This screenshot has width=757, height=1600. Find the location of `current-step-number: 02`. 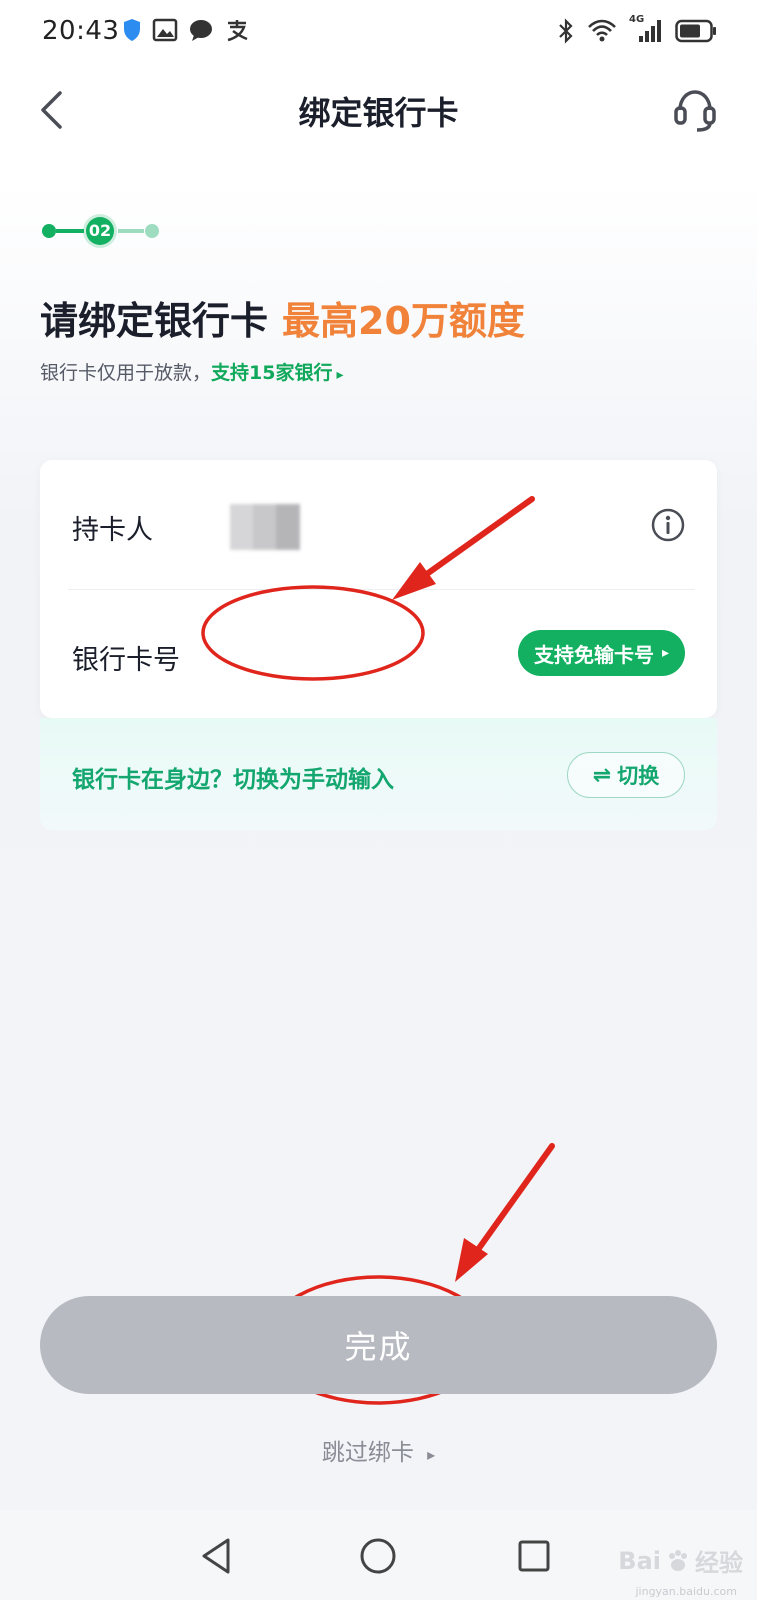

current-step-number: 02 is located at coordinates (100, 230).